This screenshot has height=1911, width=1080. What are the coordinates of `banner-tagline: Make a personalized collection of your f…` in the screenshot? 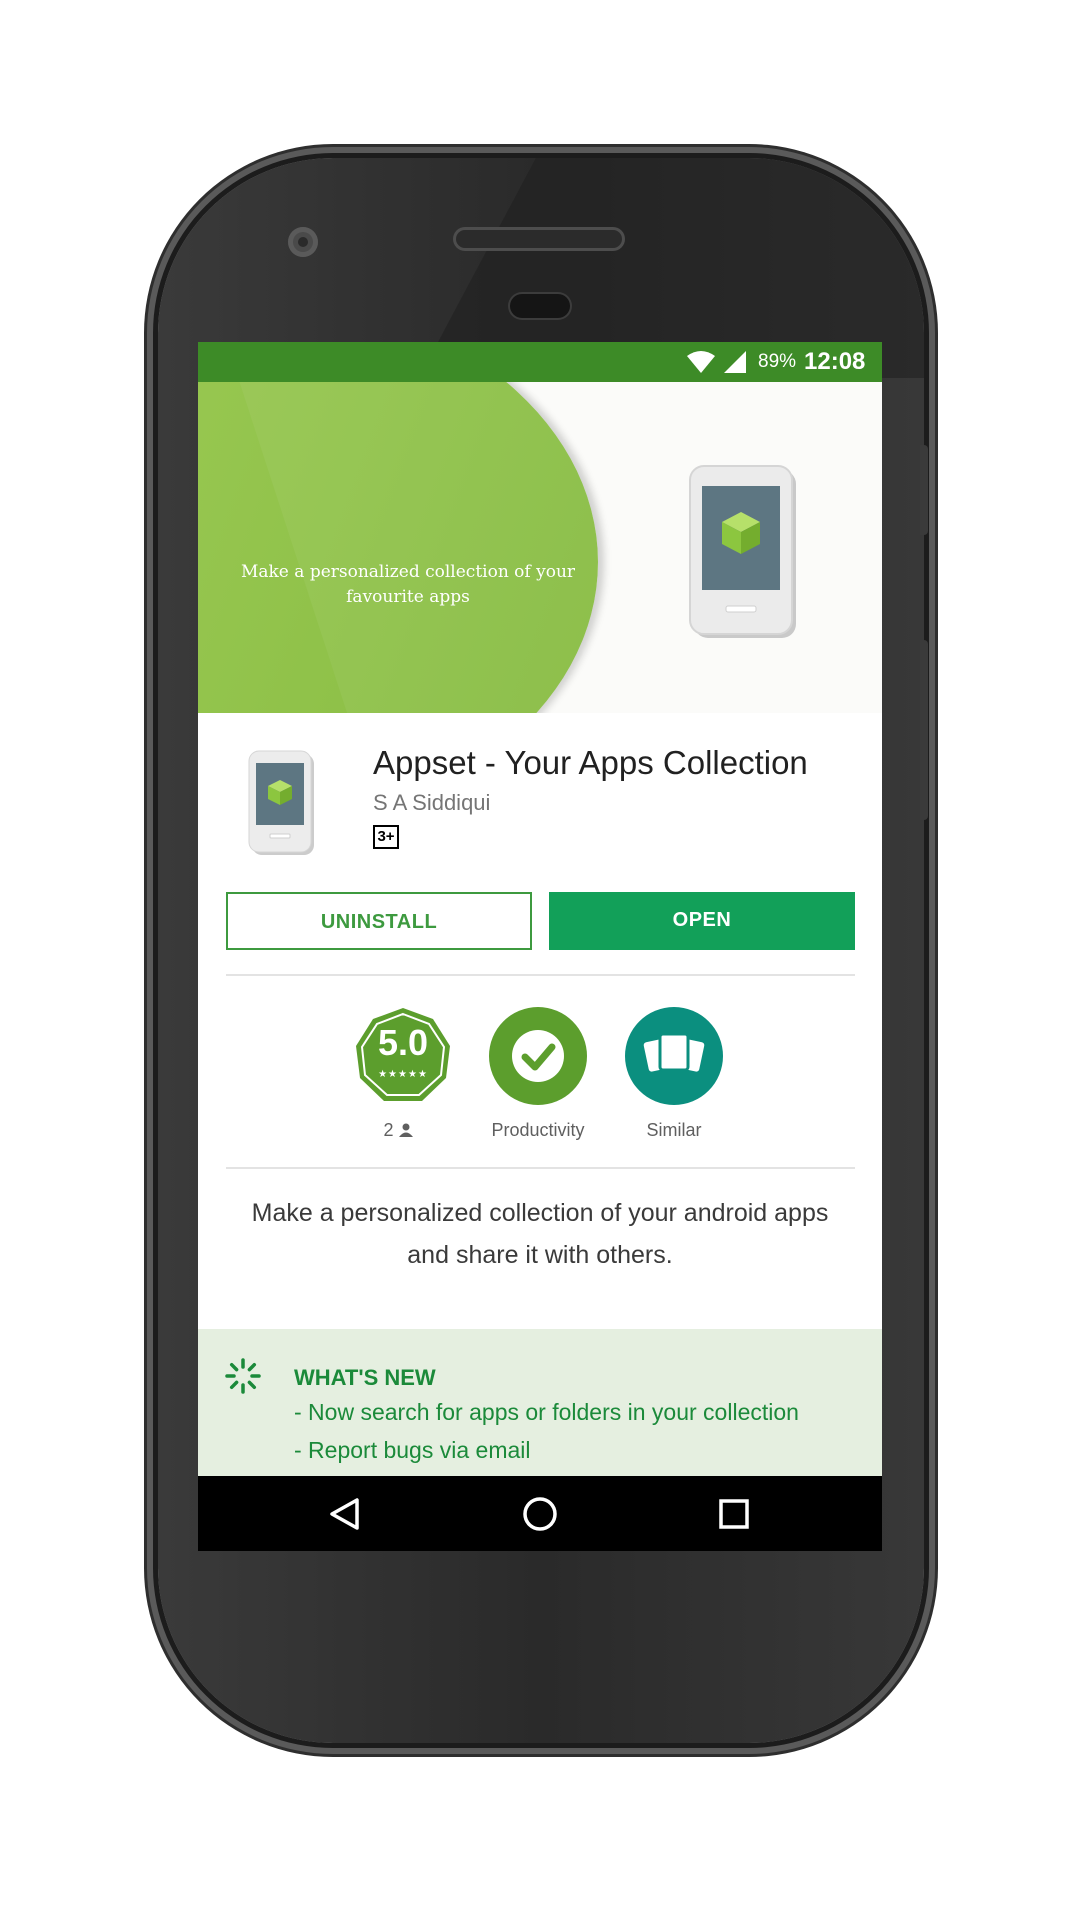 It's located at (408, 584).